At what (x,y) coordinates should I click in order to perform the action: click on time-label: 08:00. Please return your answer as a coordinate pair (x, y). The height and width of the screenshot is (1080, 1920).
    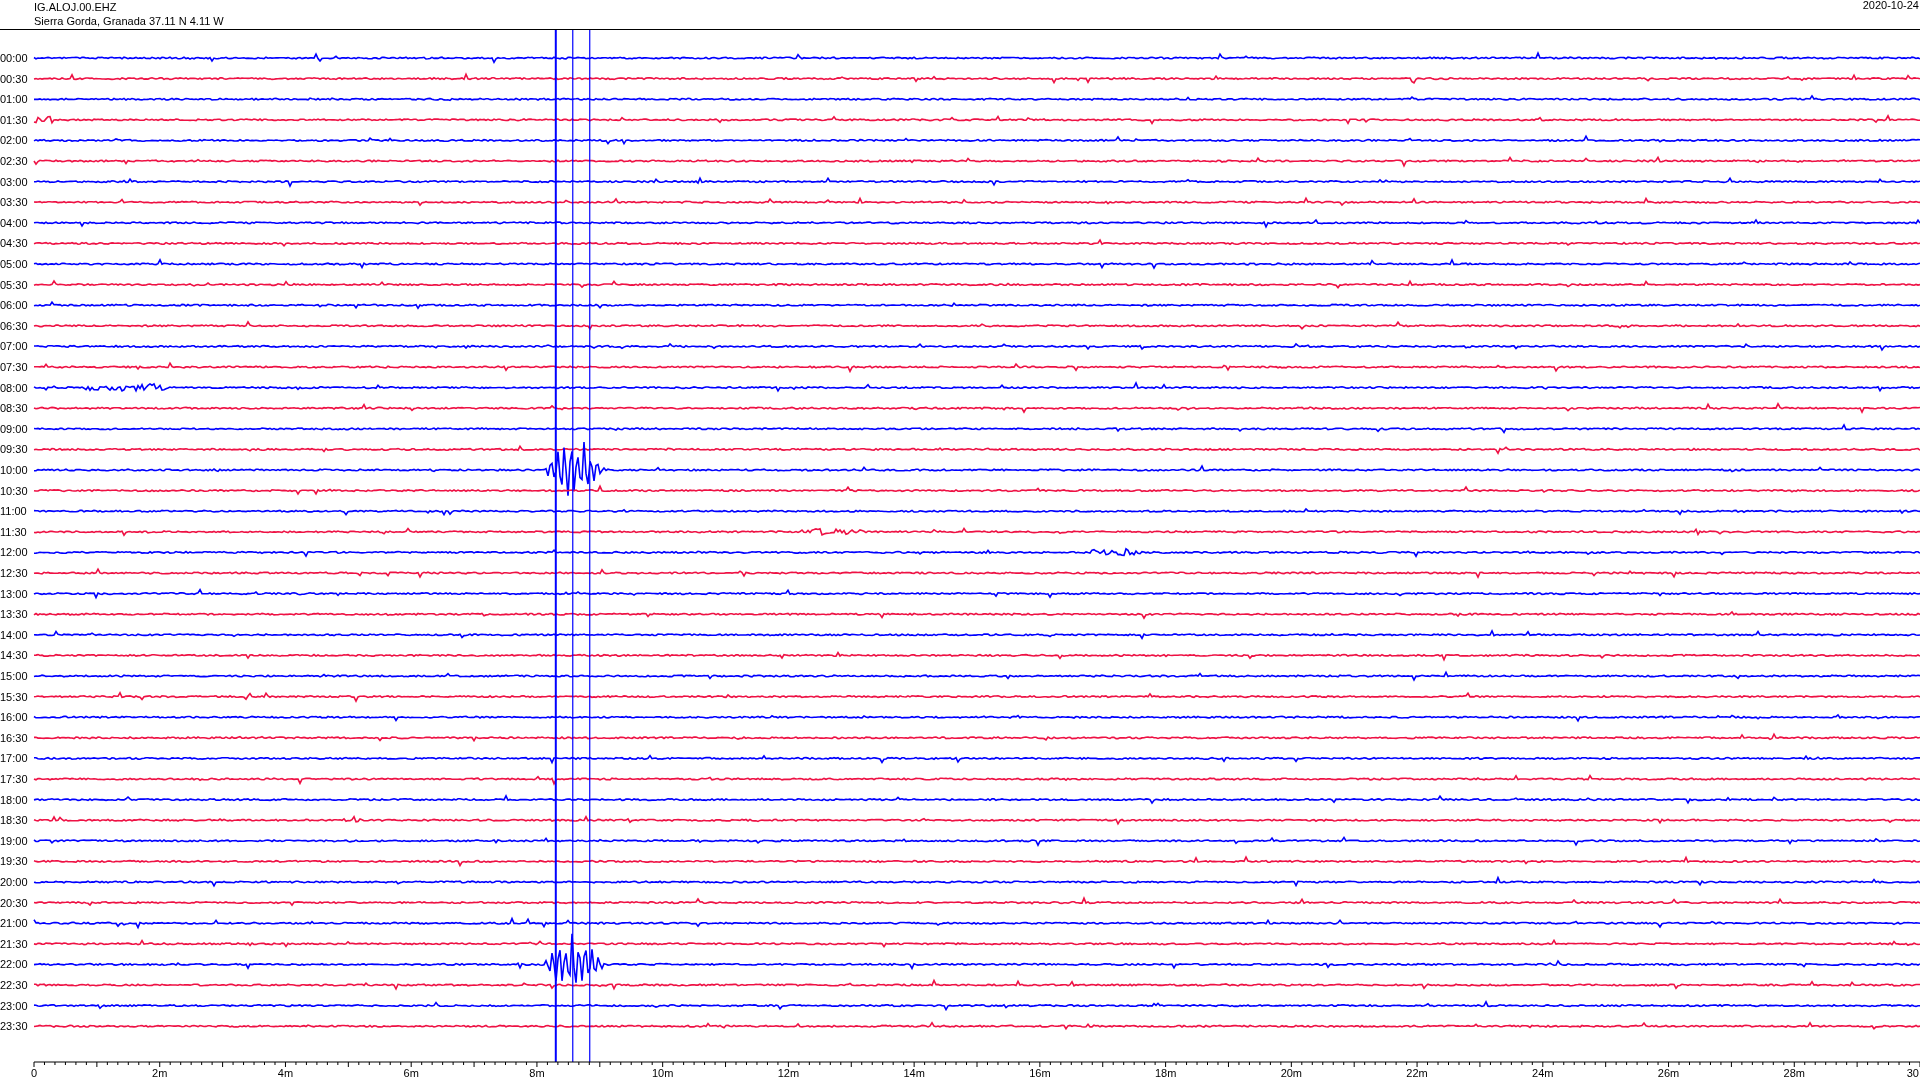
    Looking at the image, I should click on (14, 387).